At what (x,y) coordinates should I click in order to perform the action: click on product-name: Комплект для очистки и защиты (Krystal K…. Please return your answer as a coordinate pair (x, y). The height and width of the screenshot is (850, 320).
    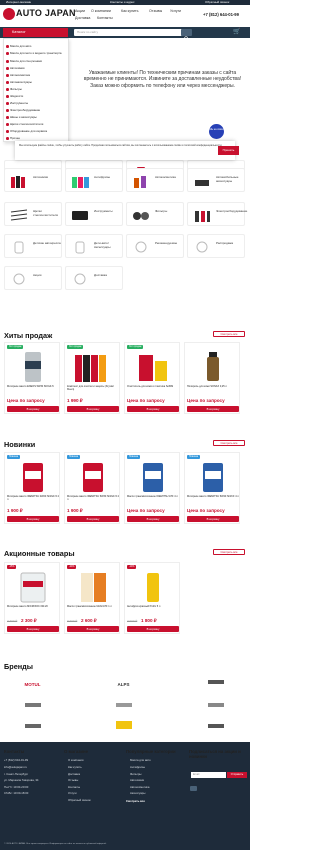
    Looking at the image, I should click on (93, 390).